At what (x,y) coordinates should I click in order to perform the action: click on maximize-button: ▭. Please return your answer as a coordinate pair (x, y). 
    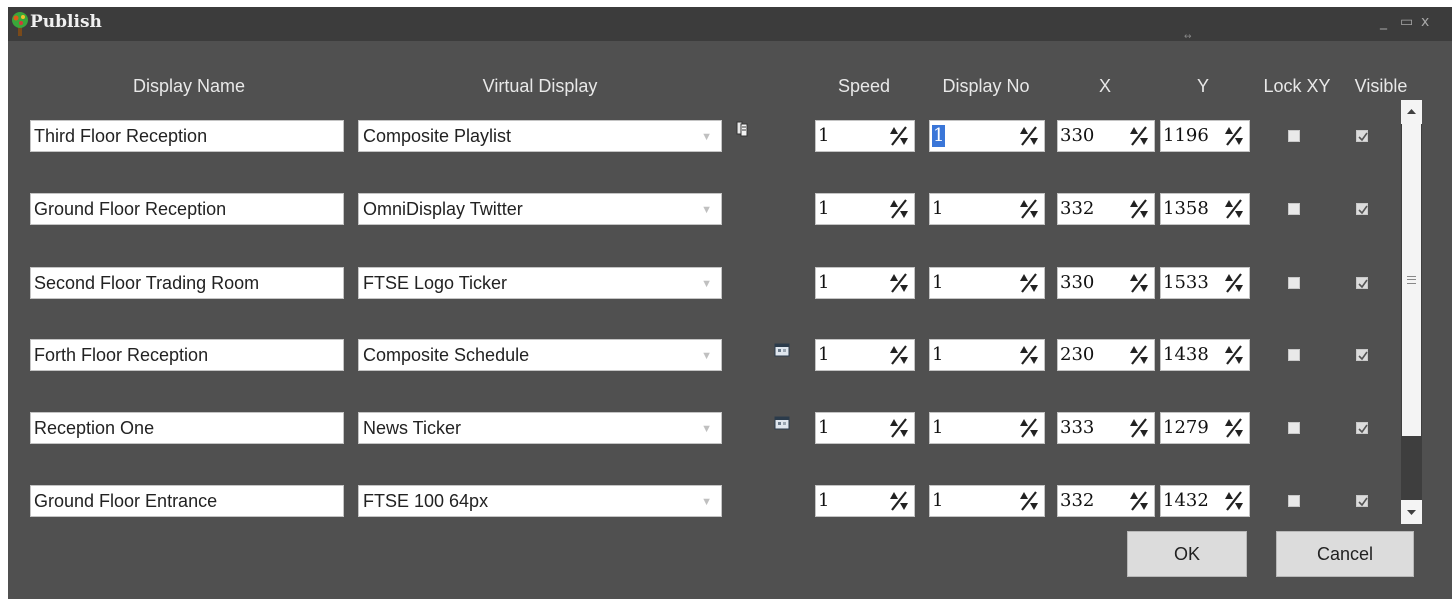
    Looking at the image, I should click on (1406, 22).